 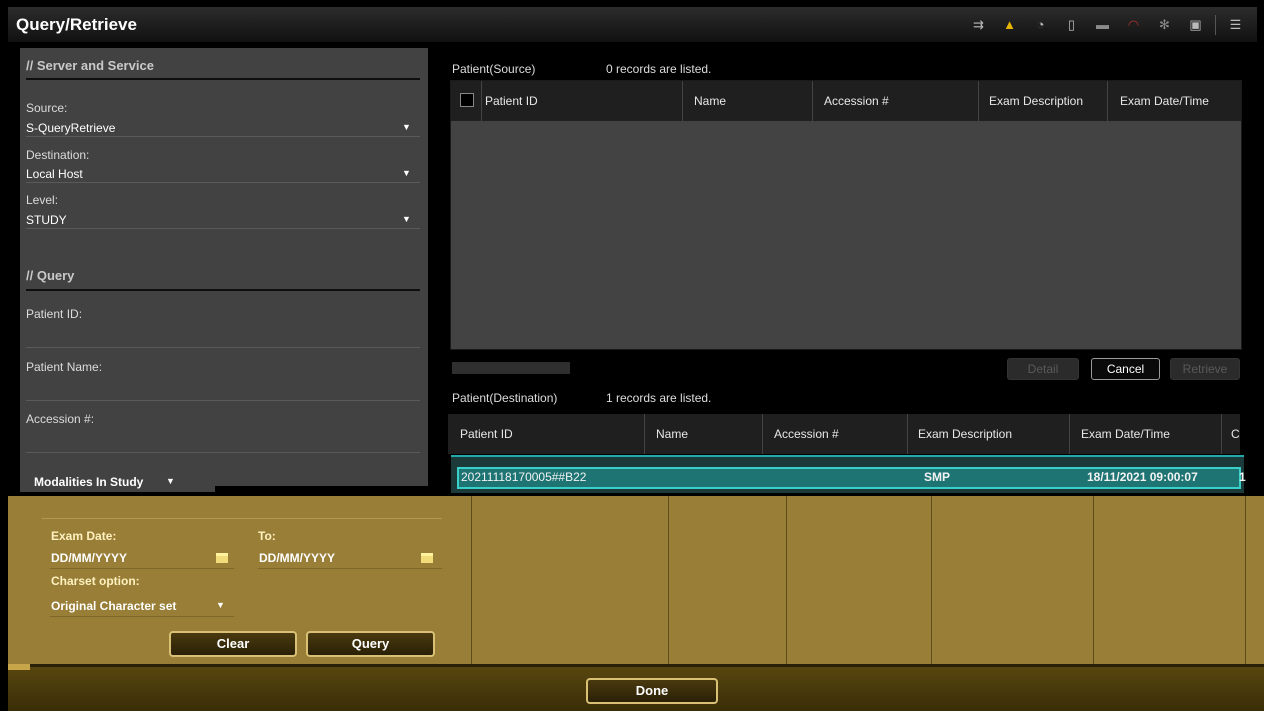 I want to click on source-label: Source:, so click(x=47, y=108).